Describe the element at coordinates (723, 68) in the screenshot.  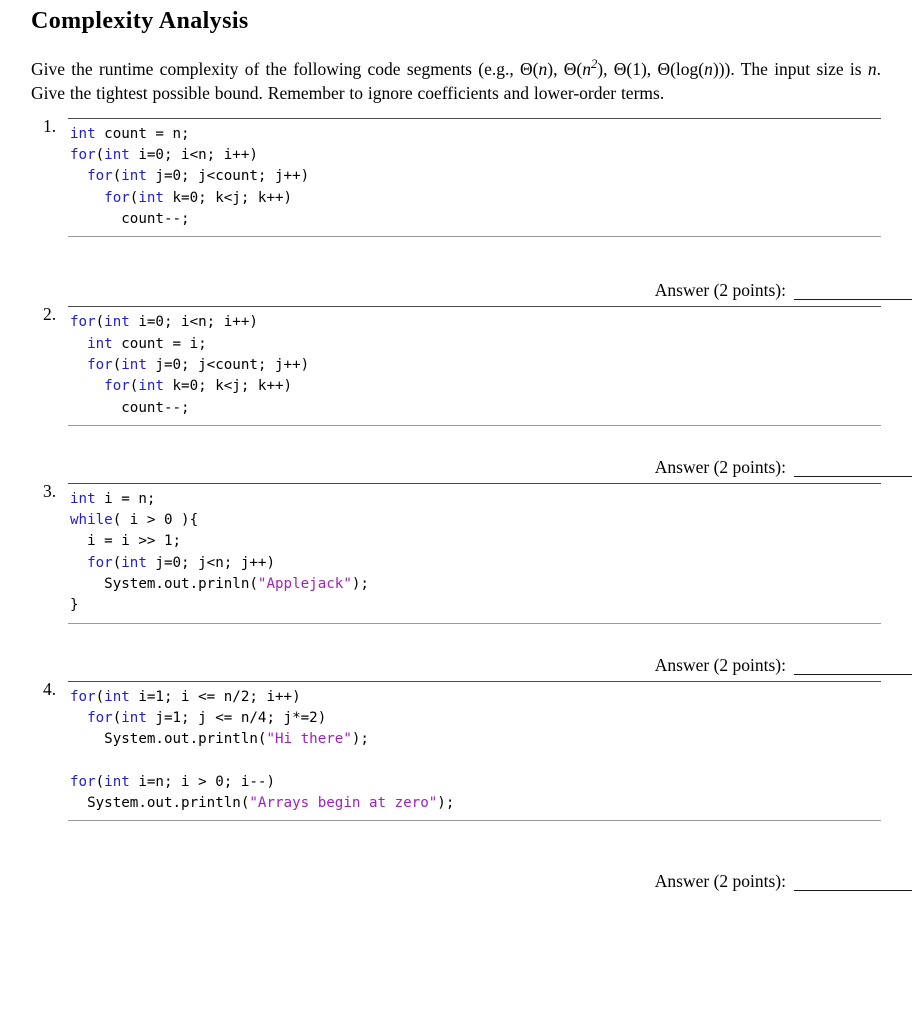
I see `theta-logn-close: ))).` at that location.